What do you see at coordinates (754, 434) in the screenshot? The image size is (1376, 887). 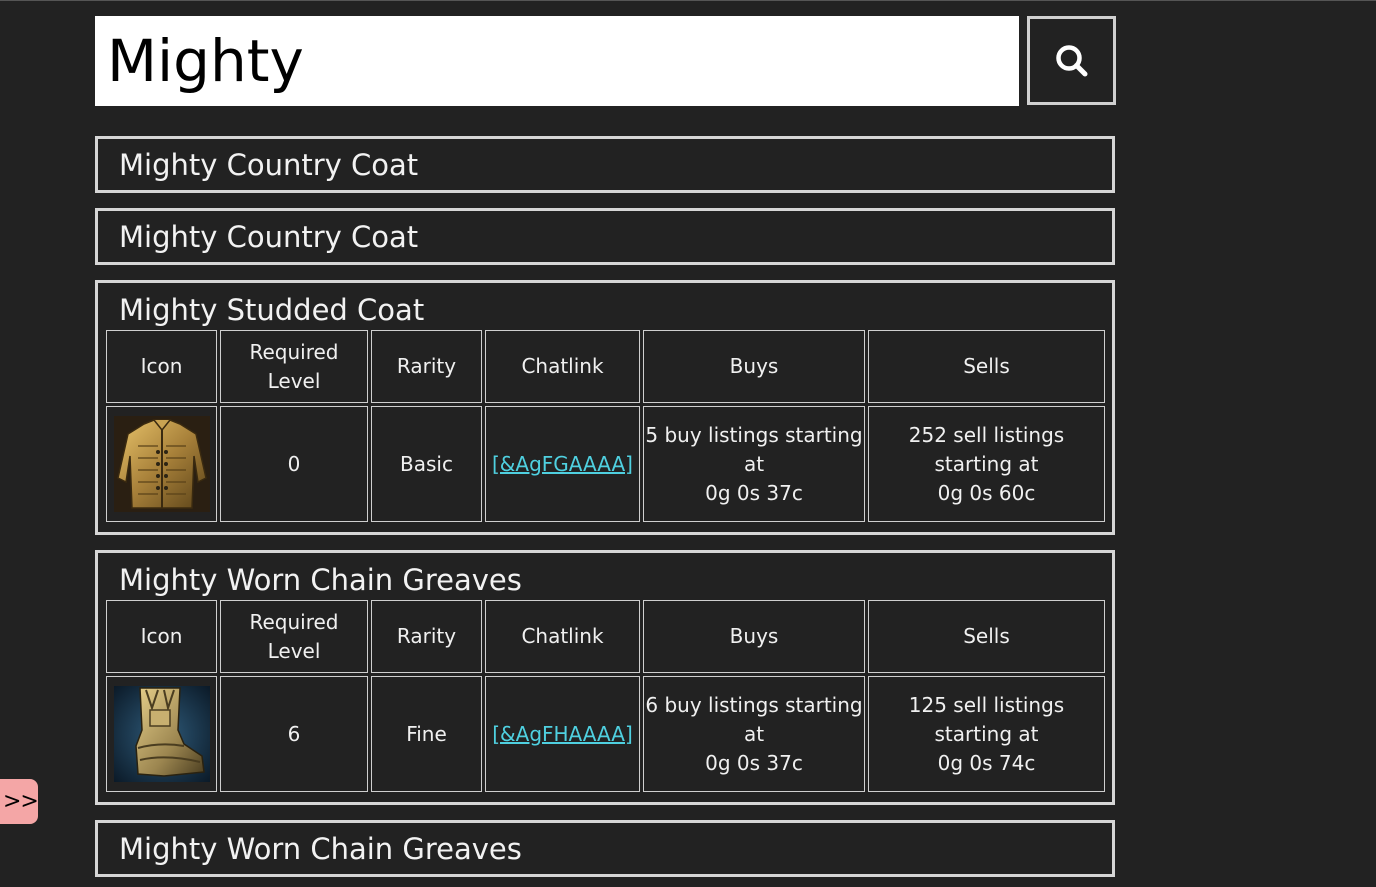 I see `buys-text: 5 buy listings starting` at bounding box center [754, 434].